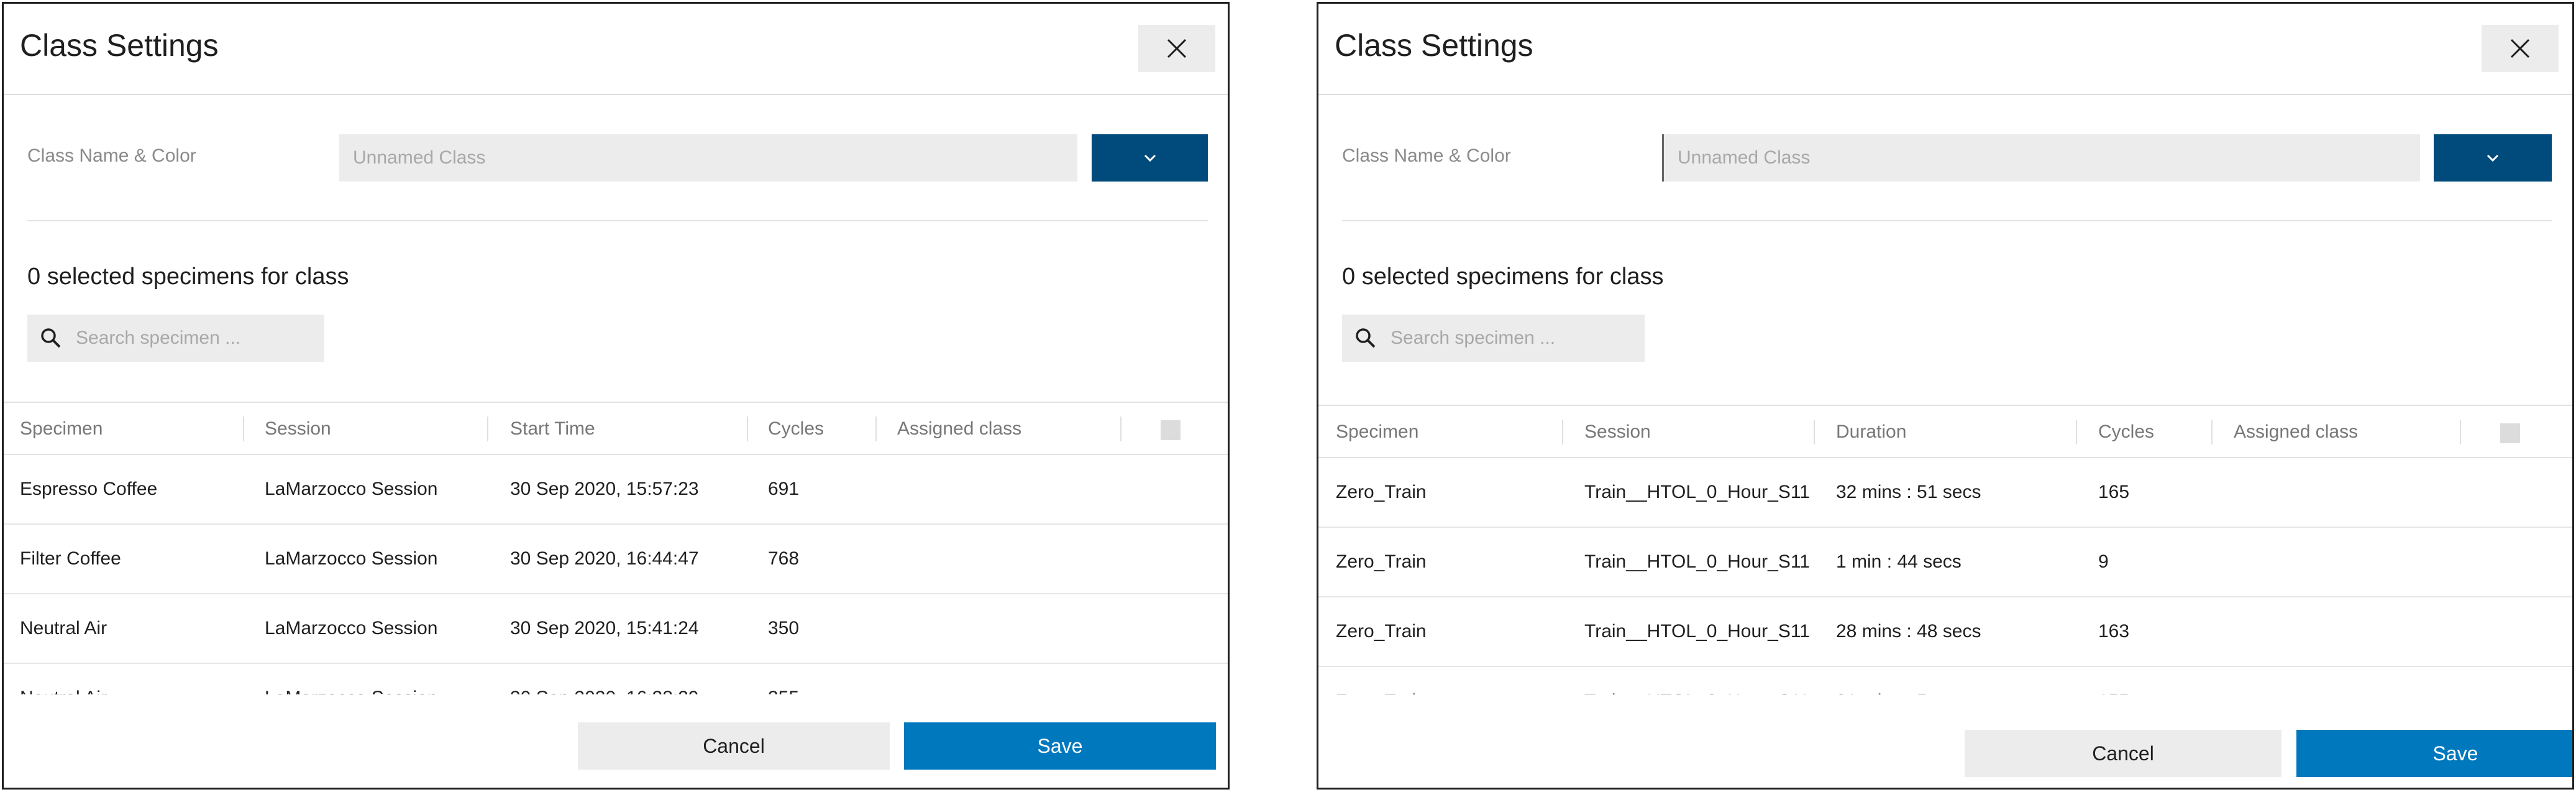 The image size is (2576, 792). What do you see at coordinates (1908, 492) in the screenshot?
I see `cell-duration: 32 mins : 51 secs` at bounding box center [1908, 492].